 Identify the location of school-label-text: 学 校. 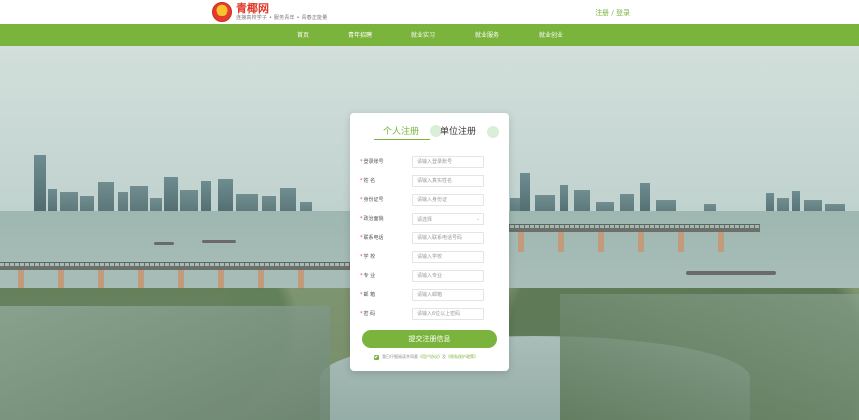
(369, 257).